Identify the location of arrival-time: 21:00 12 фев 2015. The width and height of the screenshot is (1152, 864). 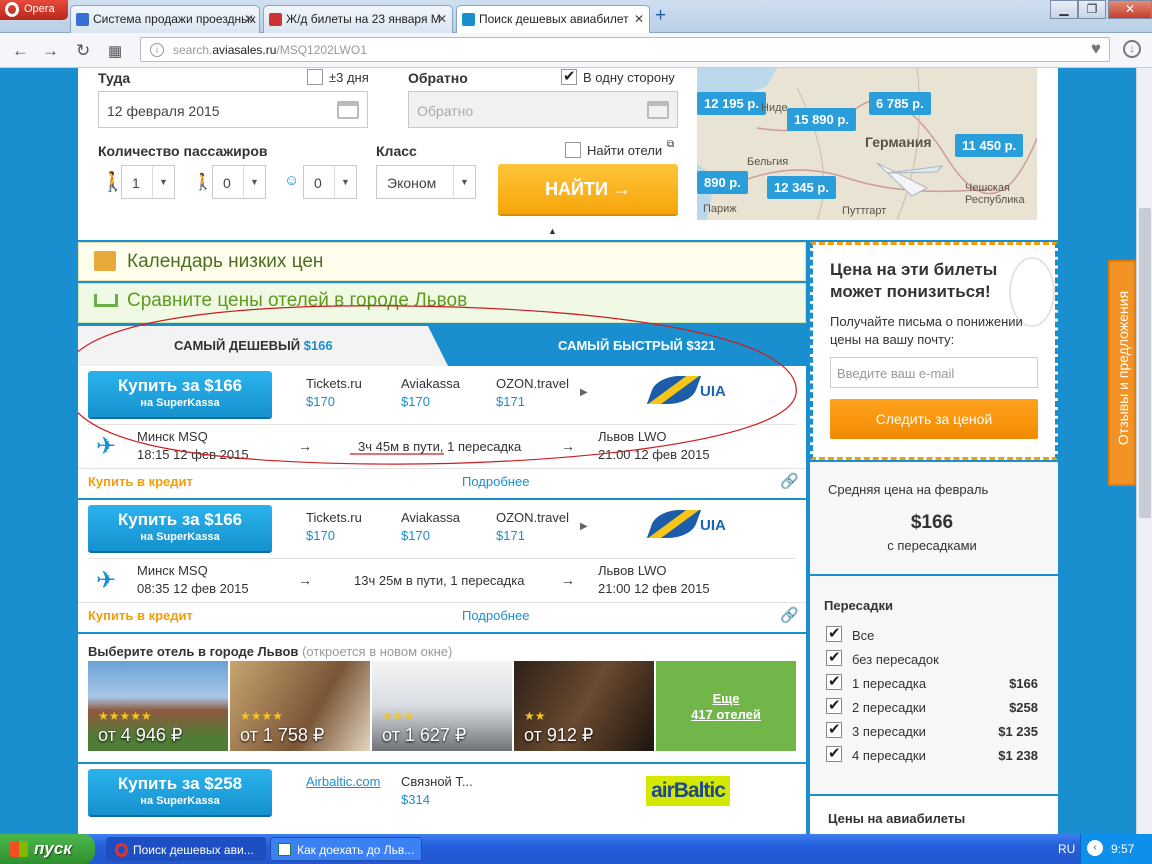
(654, 588).